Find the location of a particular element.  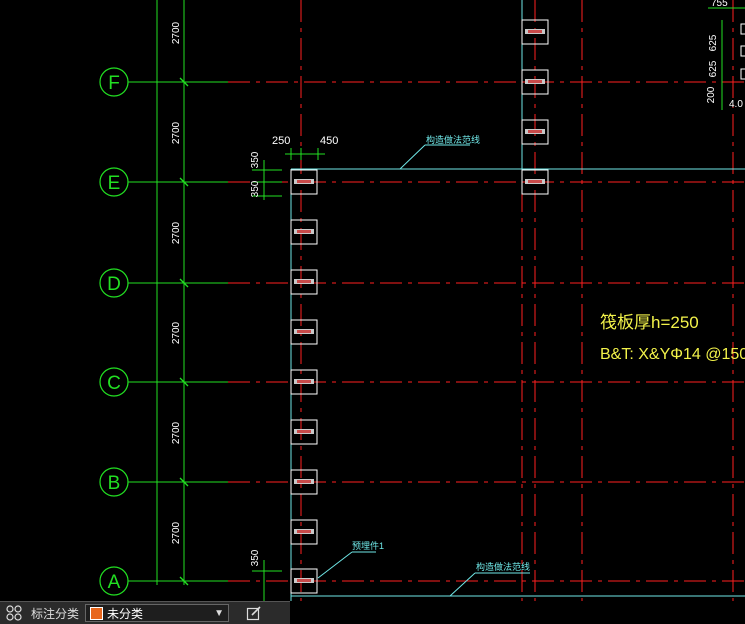

grid-bubble-D: D is located at coordinates (114, 283).